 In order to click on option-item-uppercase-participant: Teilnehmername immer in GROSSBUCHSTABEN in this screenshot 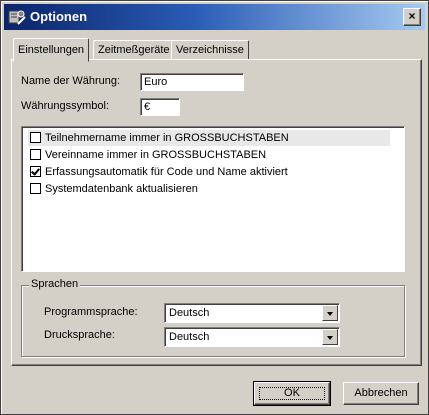, I will do `click(209, 138)`.